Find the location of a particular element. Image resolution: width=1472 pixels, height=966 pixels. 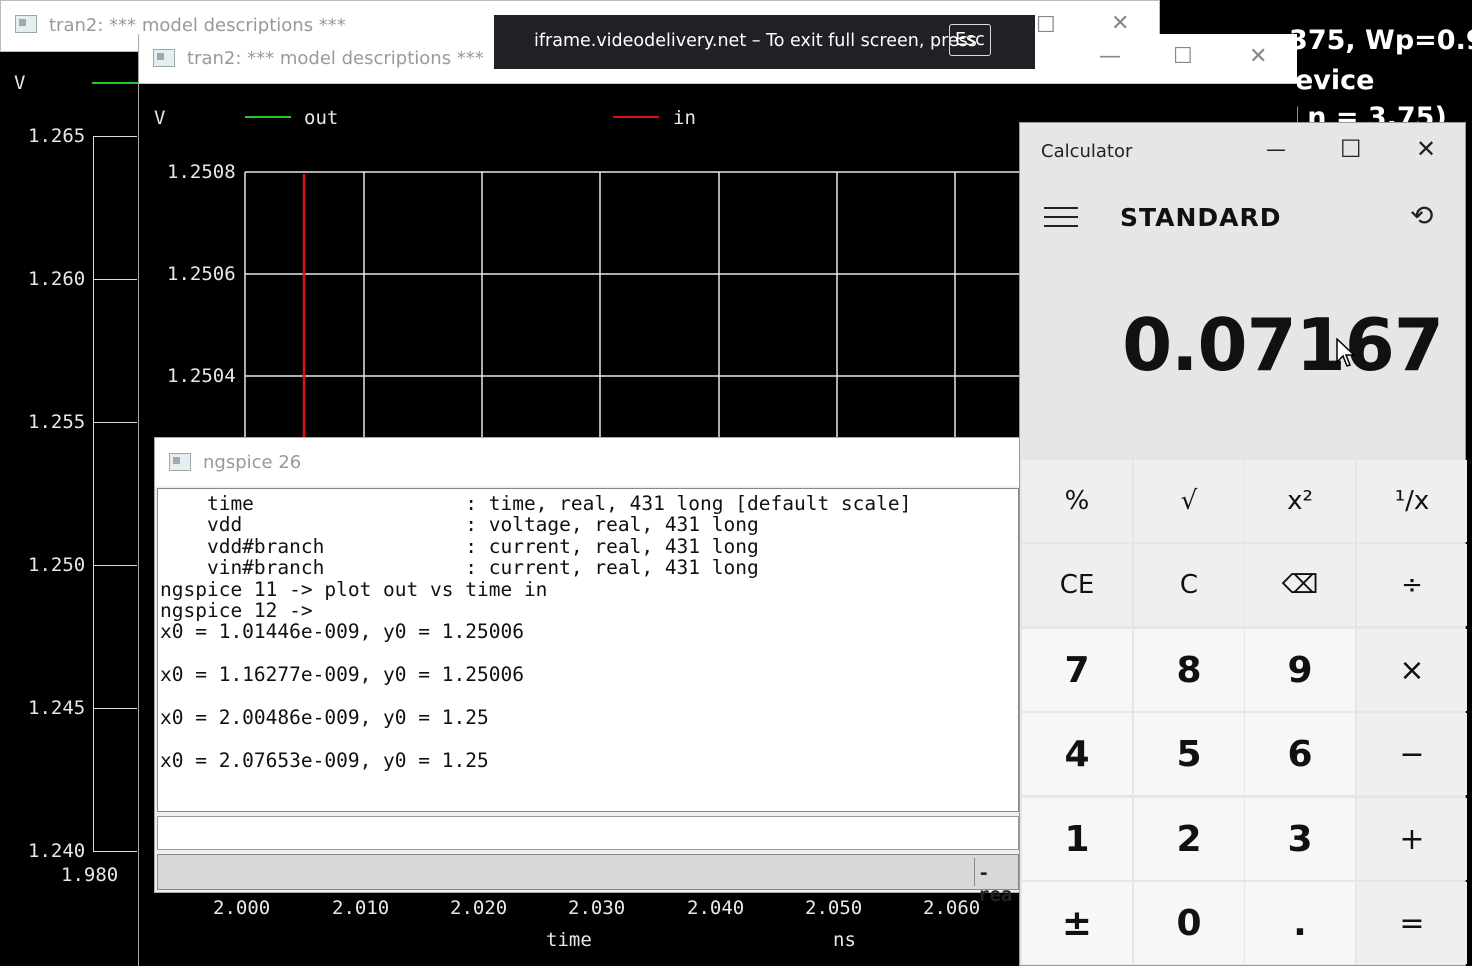

square-root-button: √ is located at coordinates (1189, 501).